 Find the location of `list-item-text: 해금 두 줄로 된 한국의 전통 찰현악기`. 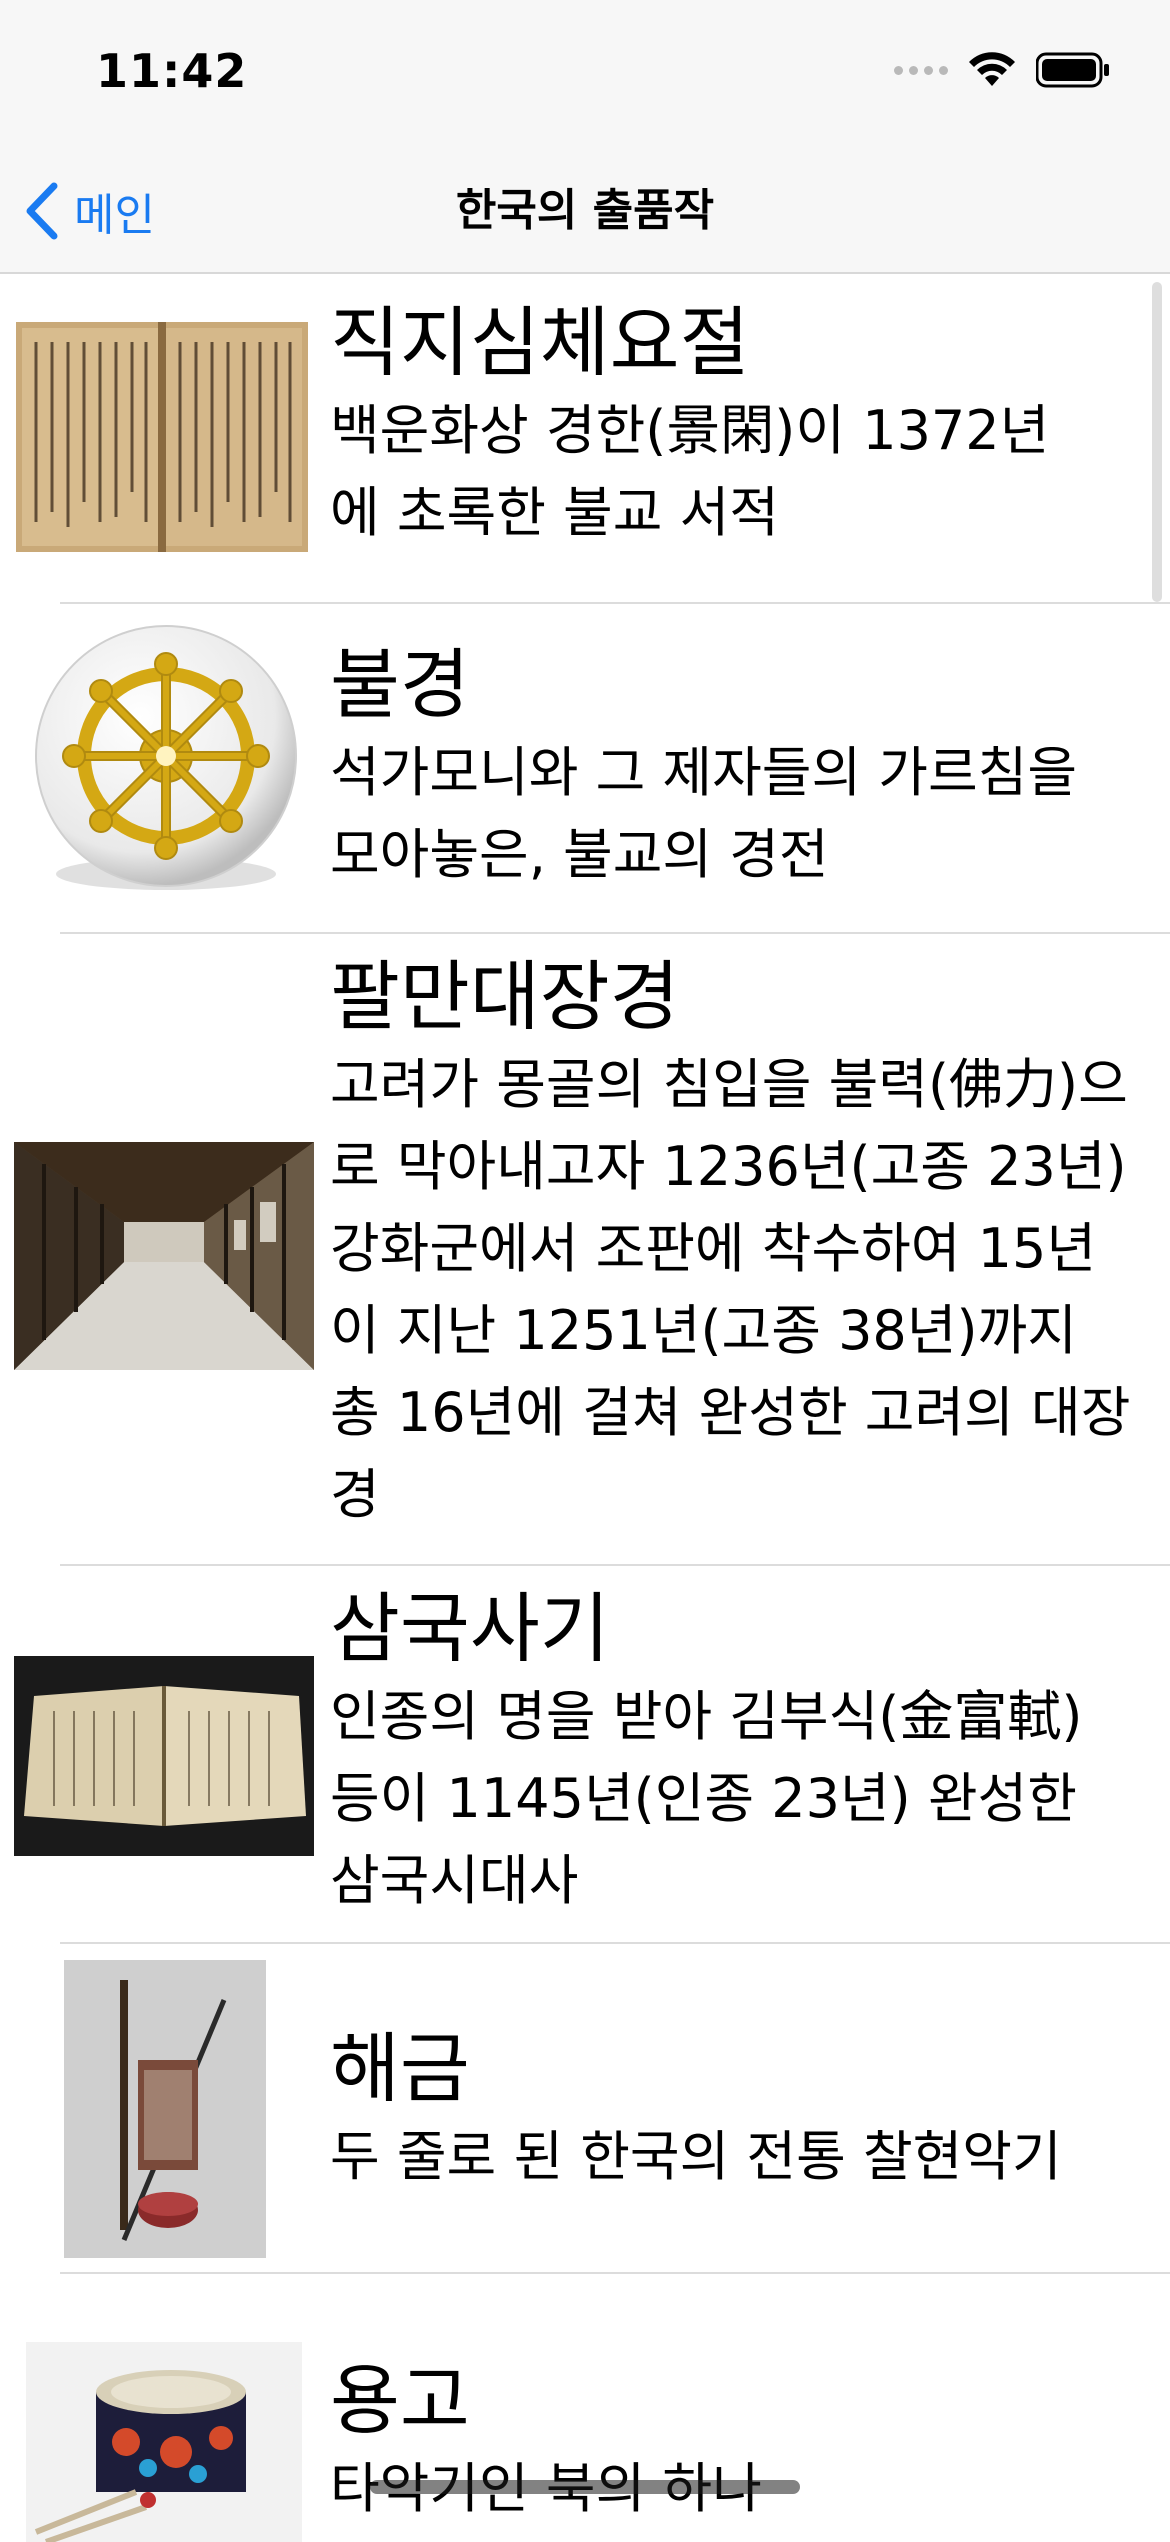

list-item-text: 해금 두 줄로 된 한국의 전통 찰현악기 is located at coordinates (745, 2110).